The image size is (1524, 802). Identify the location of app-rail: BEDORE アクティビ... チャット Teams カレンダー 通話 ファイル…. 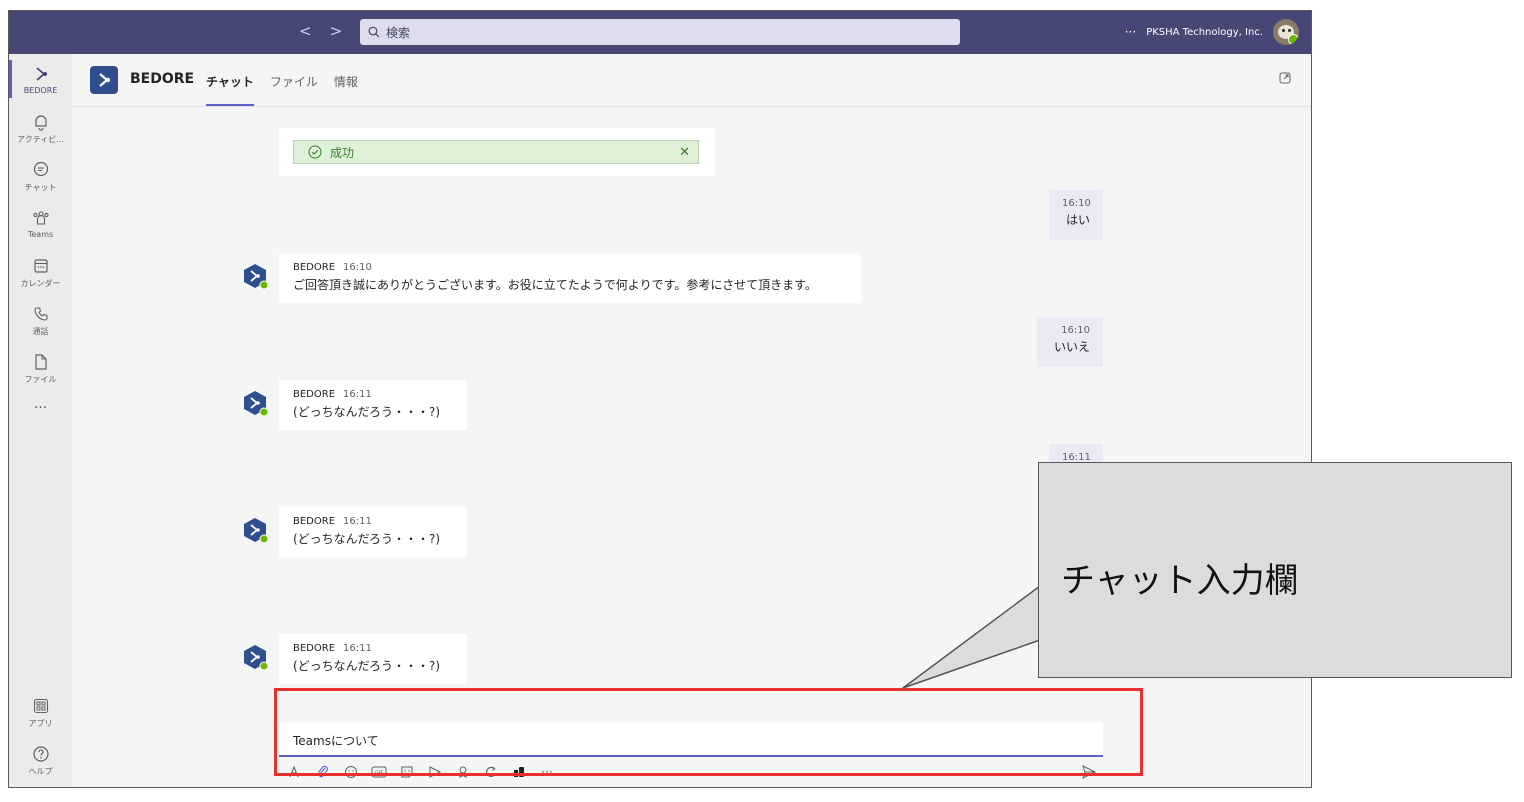
(40, 420).